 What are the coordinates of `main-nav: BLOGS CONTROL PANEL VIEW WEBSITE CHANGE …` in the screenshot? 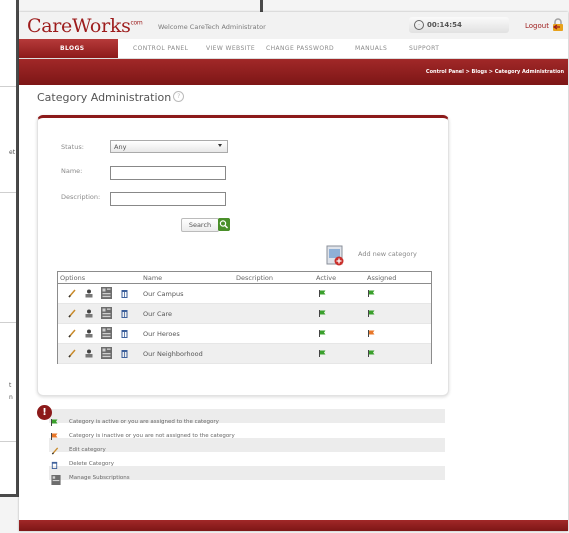 It's located at (293, 49).